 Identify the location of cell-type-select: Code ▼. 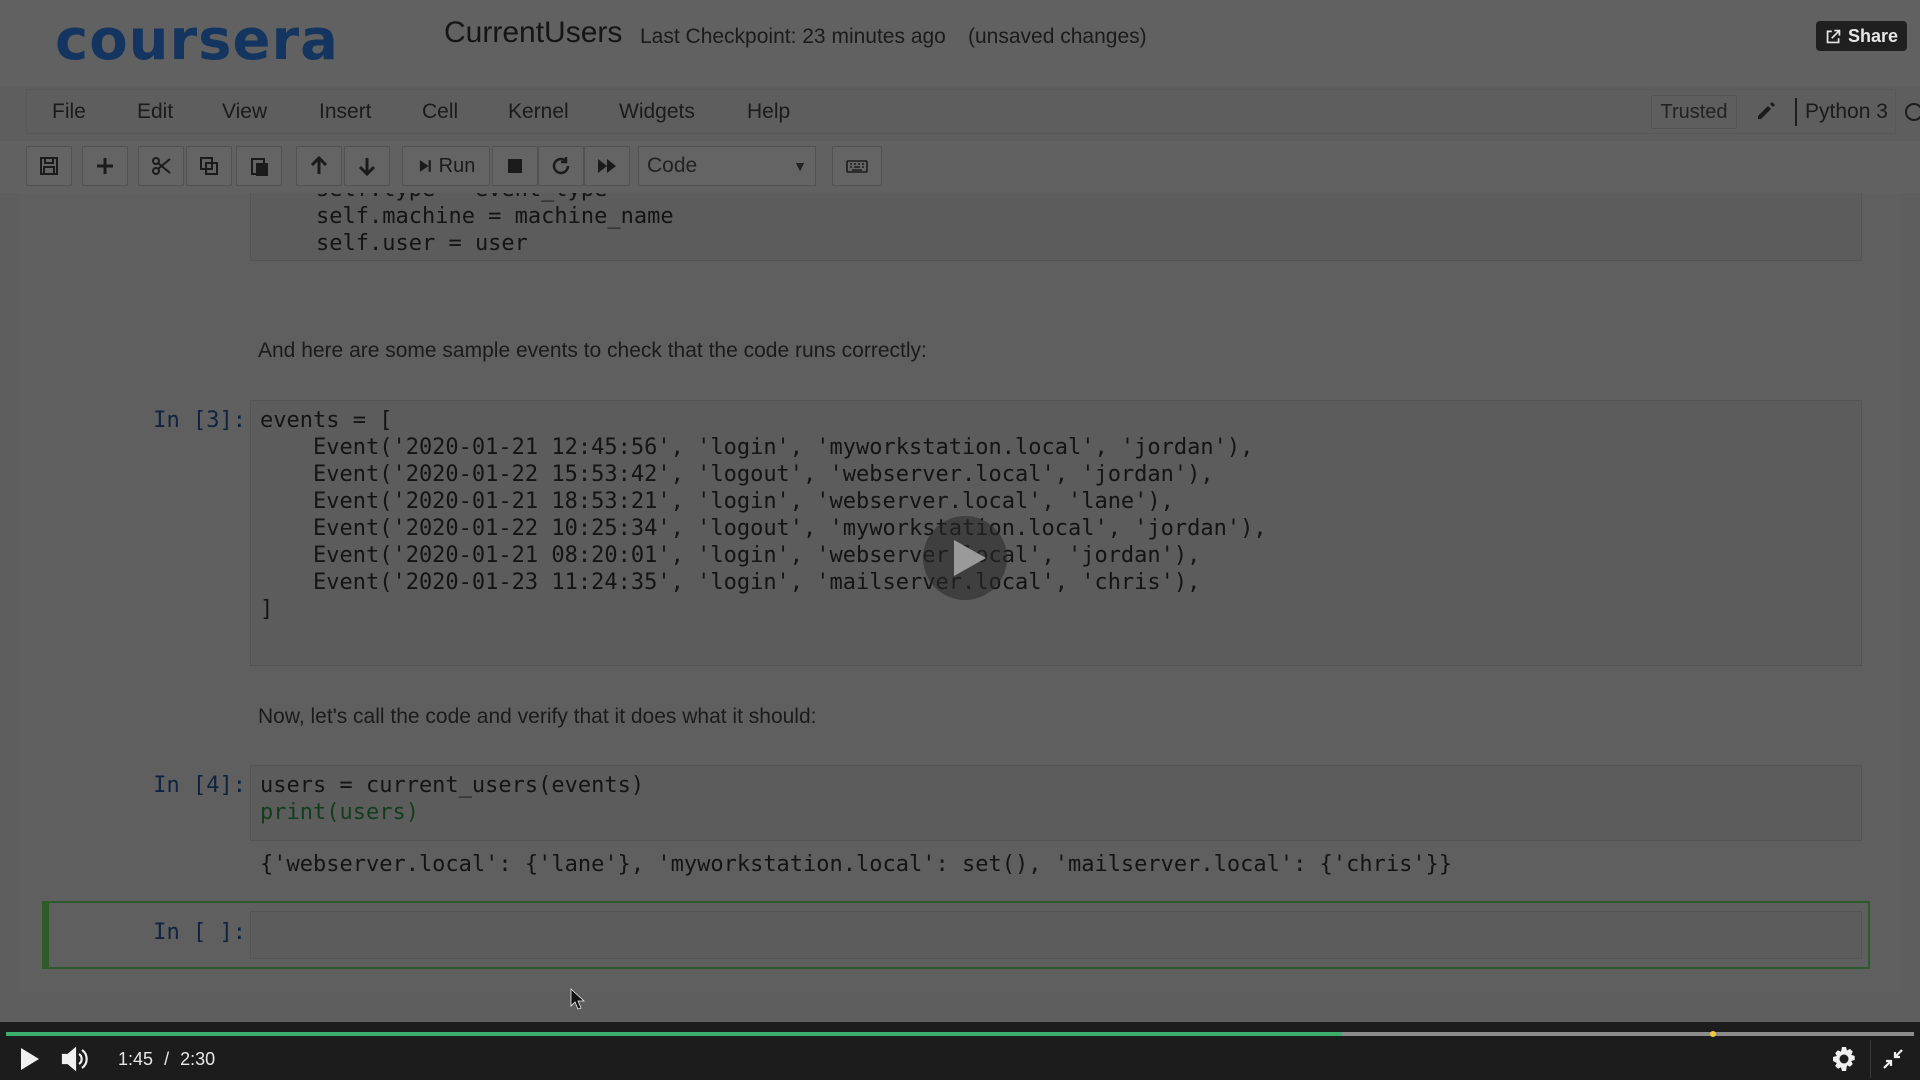
(727, 166).